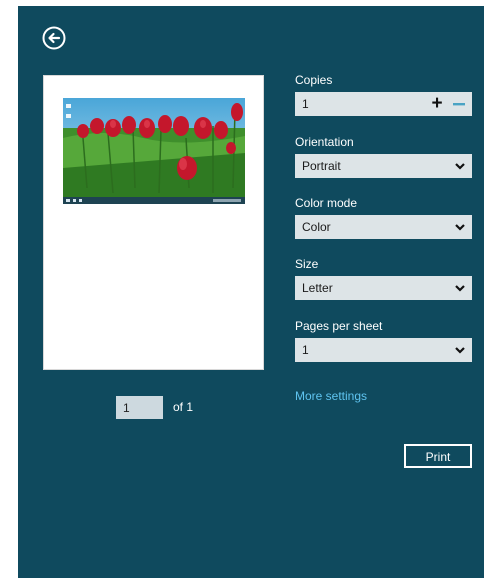  What do you see at coordinates (321, 166) in the screenshot?
I see `orientation-value: Portrait` at bounding box center [321, 166].